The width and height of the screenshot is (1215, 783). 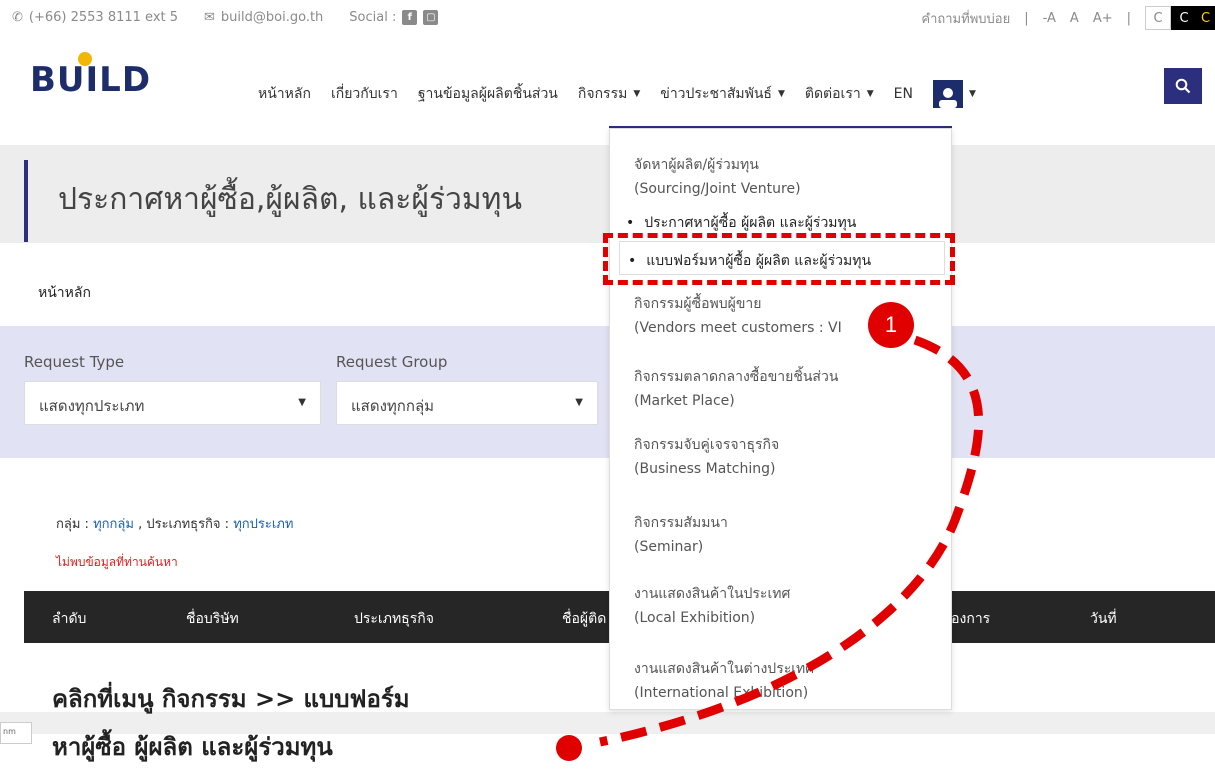 I want to click on menu-item-buyer-announcement: • ประกาศหาผู้ซื้อ ผู้ผลิต และผู้ร่วมทุน, so click(x=741, y=223).